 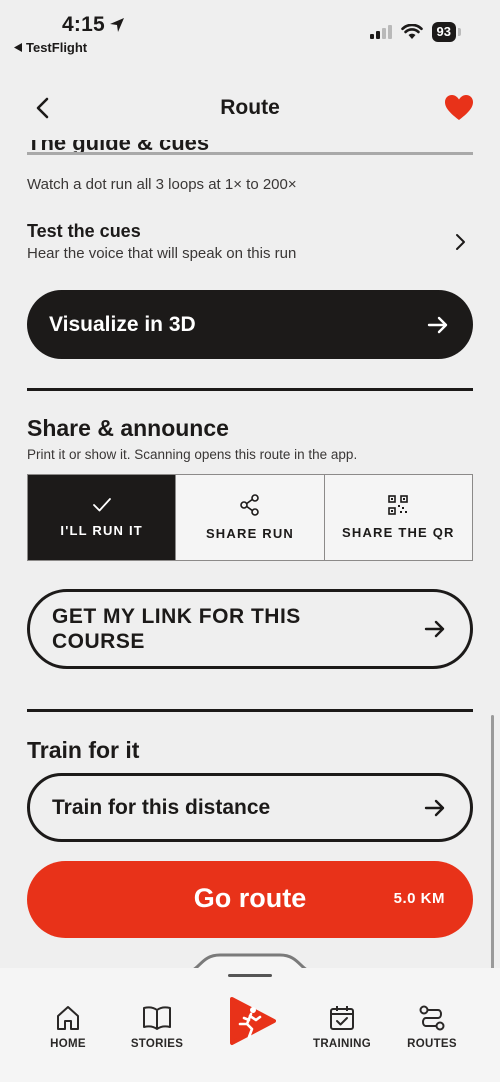 What do you see at coordinates (157, 1044) in the screenshot?
I see `nav-label: STORIES` at bounding box center [157, 1044].